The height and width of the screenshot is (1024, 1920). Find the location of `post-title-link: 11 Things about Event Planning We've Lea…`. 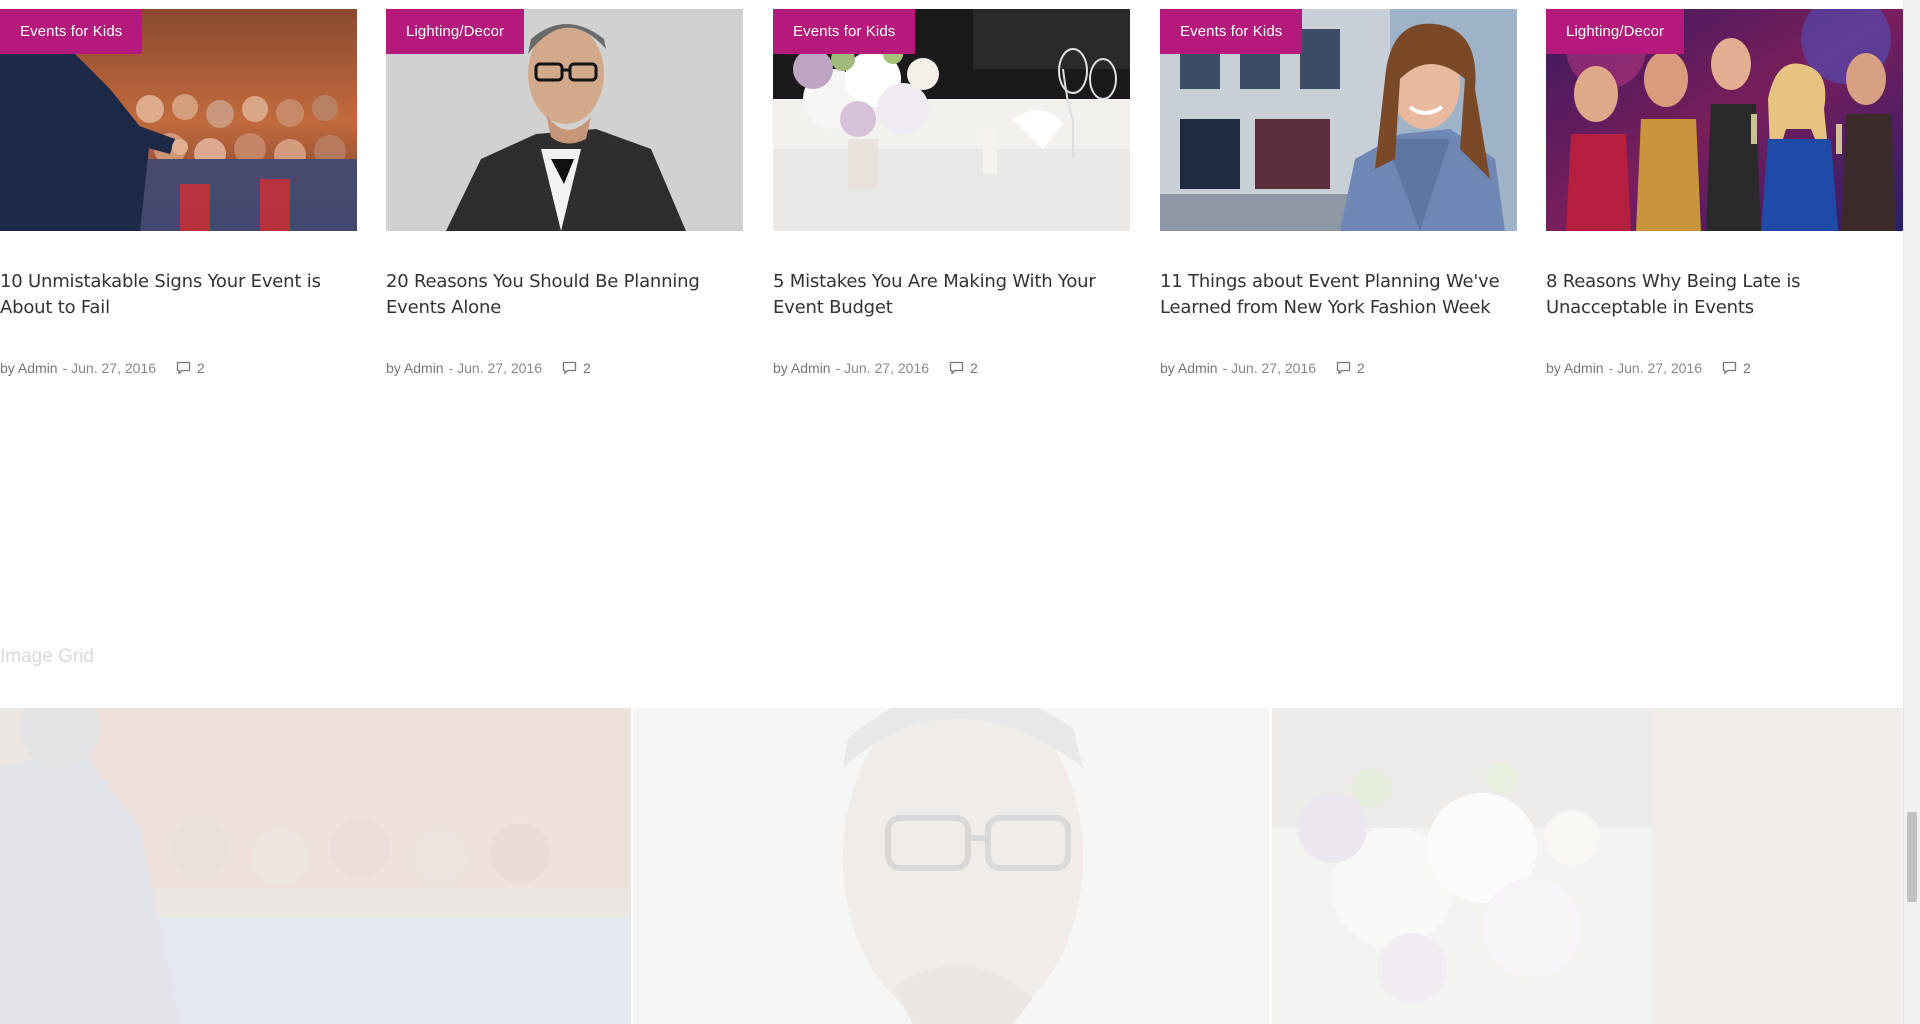

post-title-link: 11 Things about Event Planning We've Lea… is located at coordinates (1338, 295).